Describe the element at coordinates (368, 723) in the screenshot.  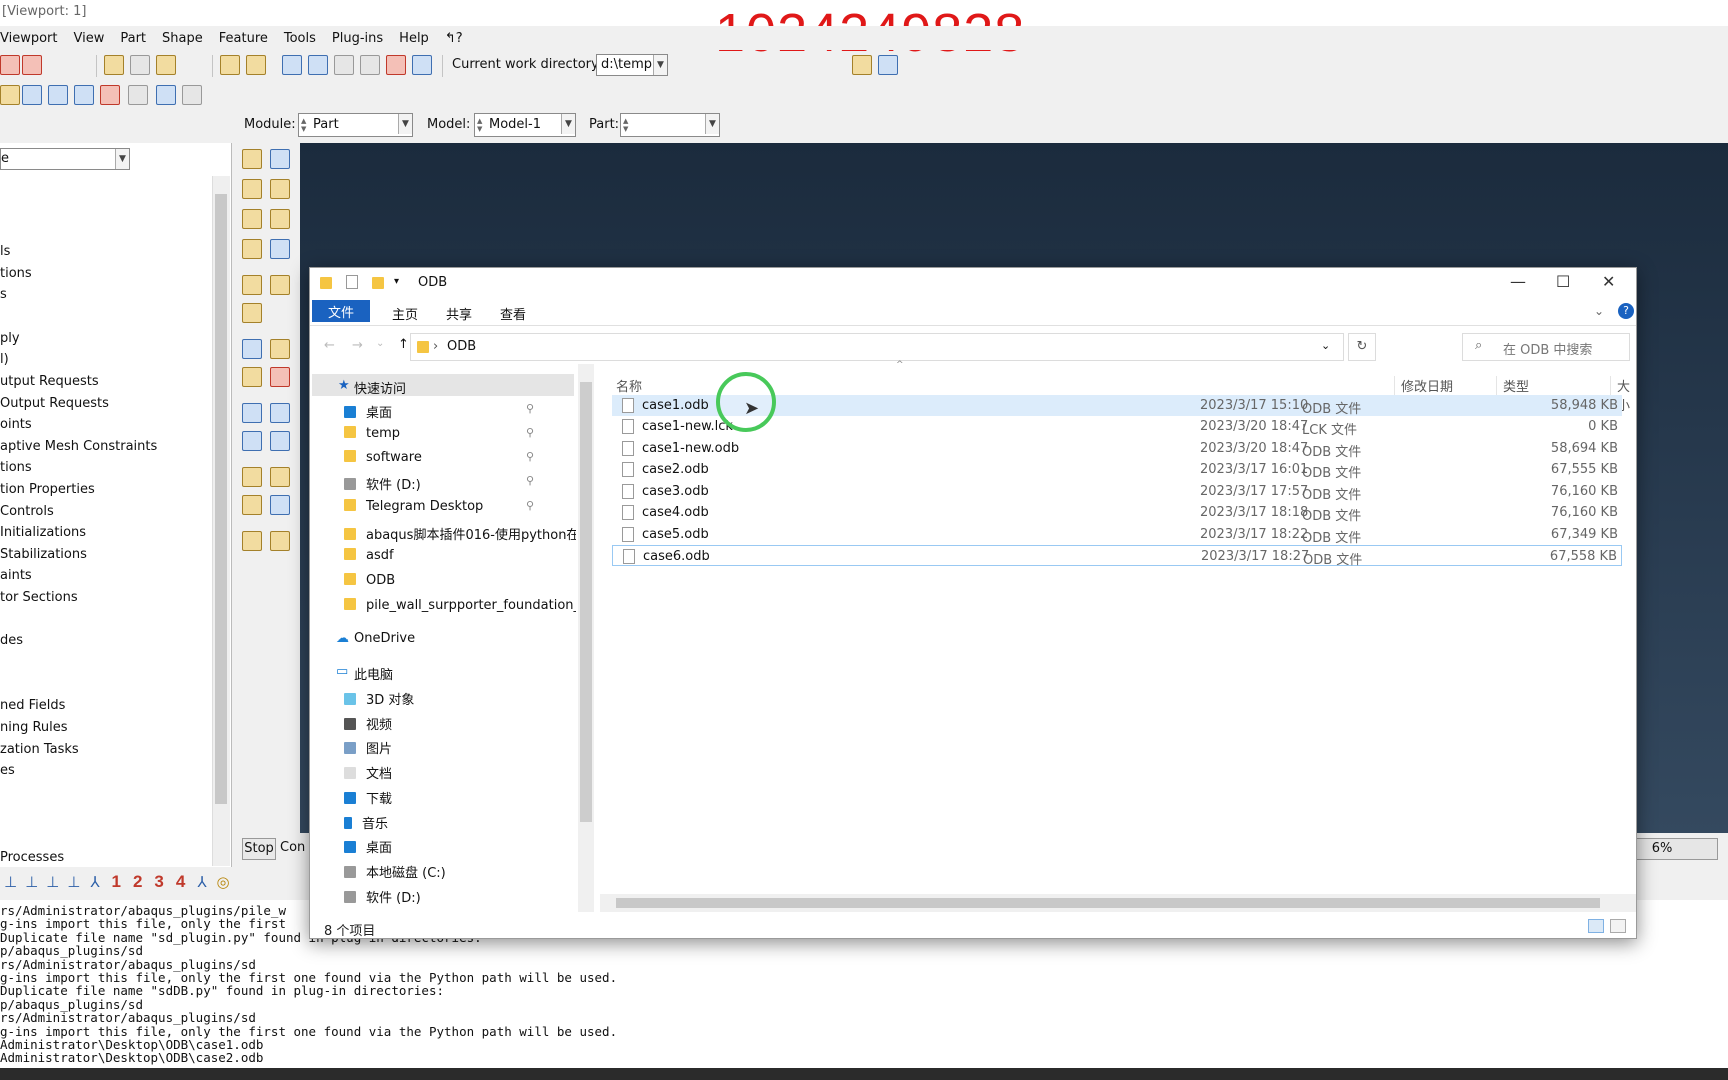
I see `nav-item-videos: 视频` at that location.